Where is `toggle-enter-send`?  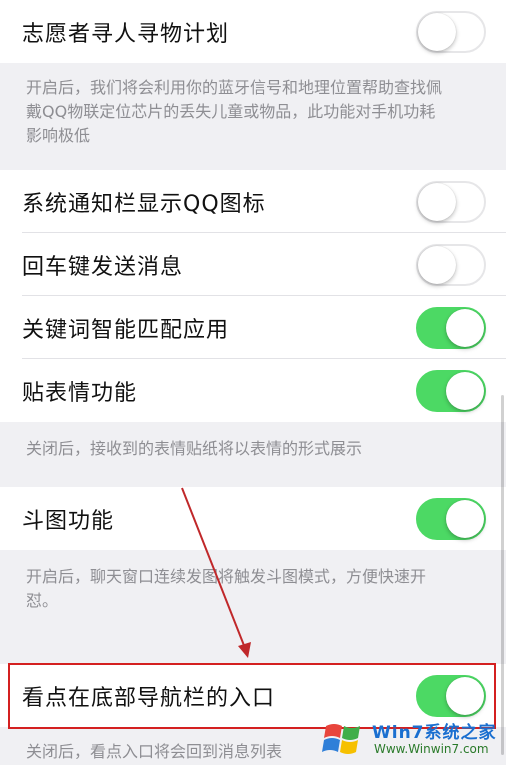
toggle-enter-send is located at coordinates (451, 264).